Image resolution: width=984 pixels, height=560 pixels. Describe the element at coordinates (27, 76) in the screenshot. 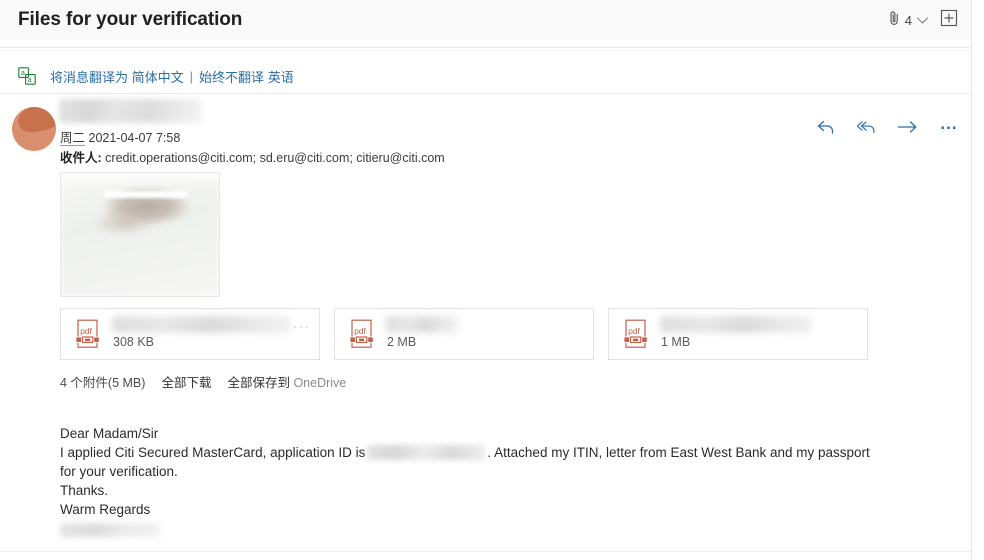

I see `translate-icon: a a` at that location.